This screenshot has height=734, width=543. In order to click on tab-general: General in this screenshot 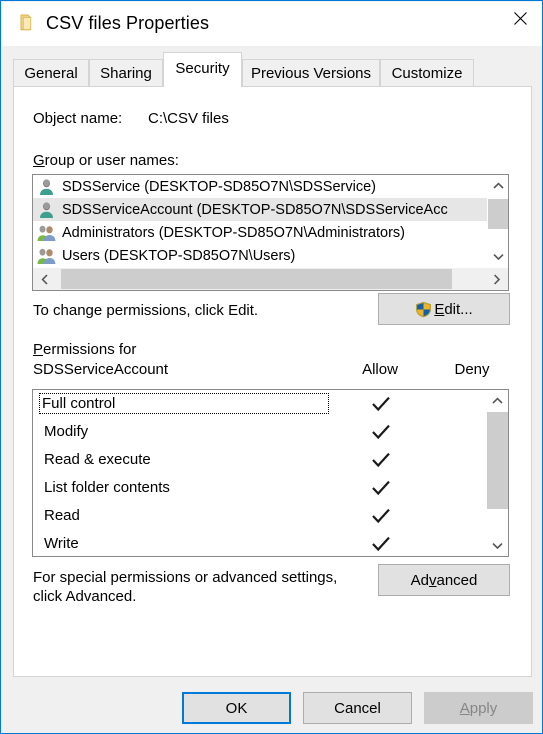, I will do `click(51, 73)`.